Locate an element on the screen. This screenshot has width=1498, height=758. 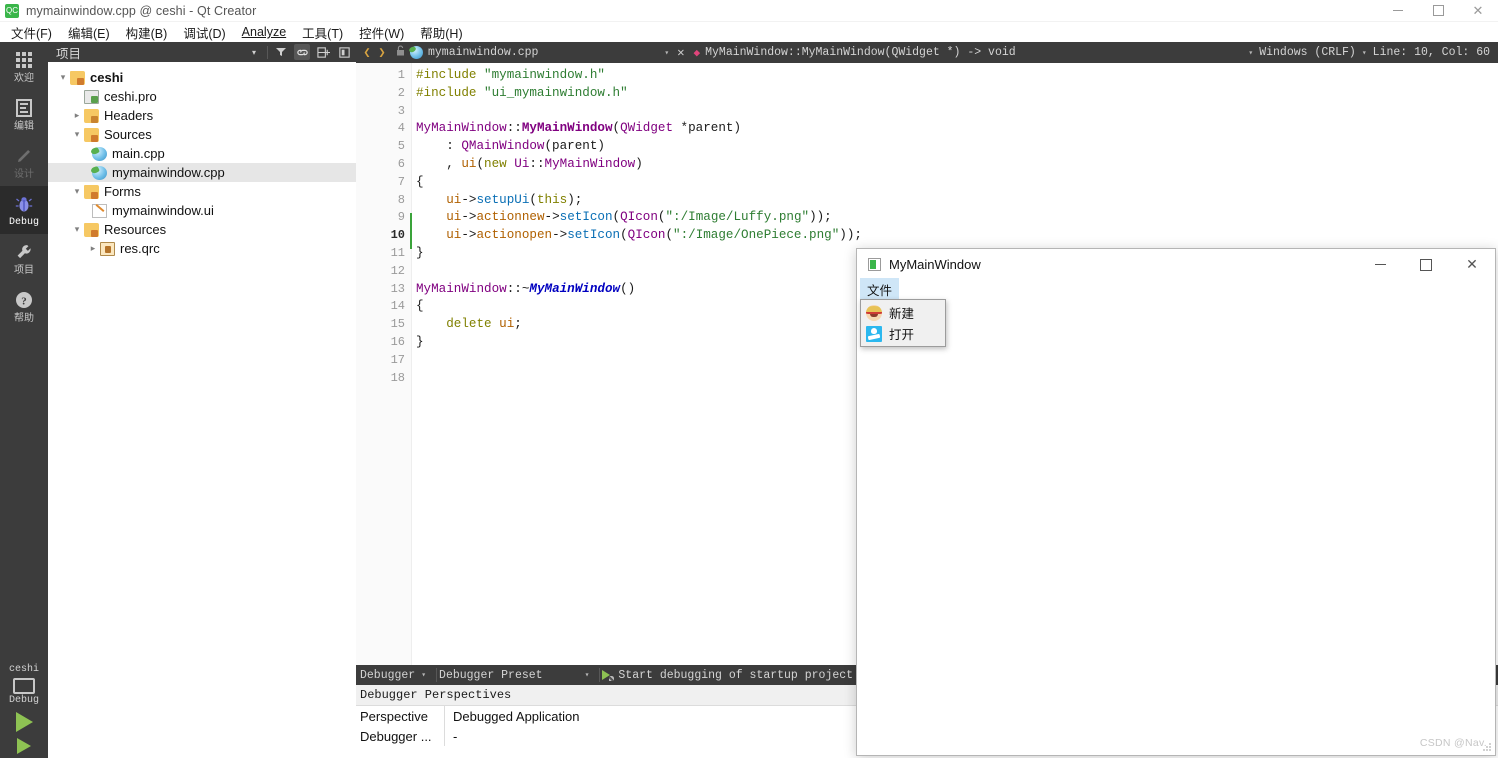
unlocked-icon is located at coordinates (400, 53).